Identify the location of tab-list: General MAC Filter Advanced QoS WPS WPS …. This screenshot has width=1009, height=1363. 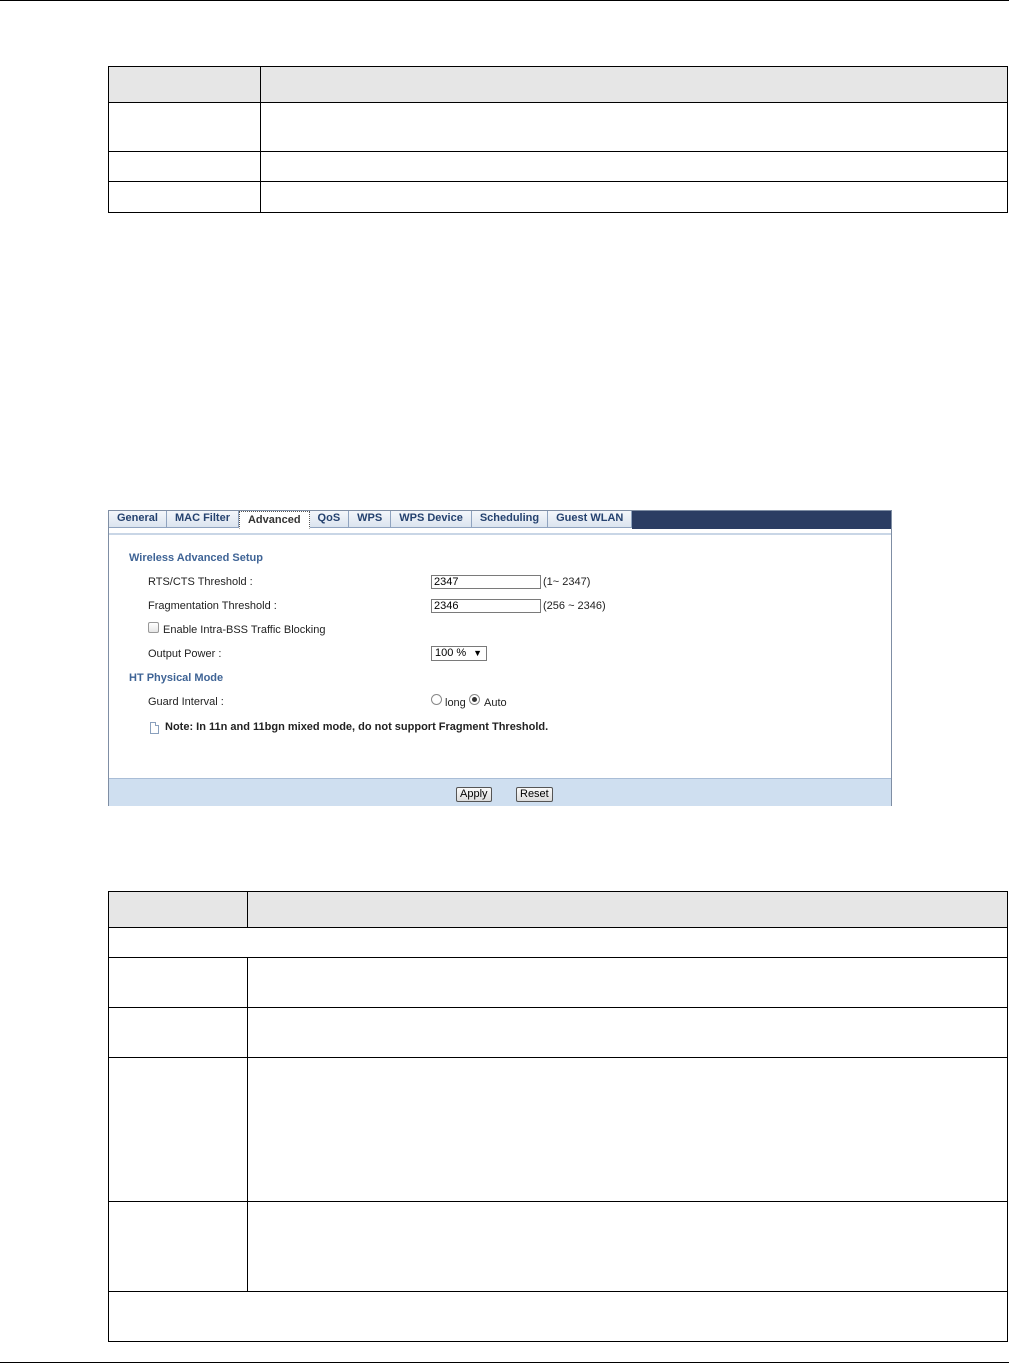
(371, 520).